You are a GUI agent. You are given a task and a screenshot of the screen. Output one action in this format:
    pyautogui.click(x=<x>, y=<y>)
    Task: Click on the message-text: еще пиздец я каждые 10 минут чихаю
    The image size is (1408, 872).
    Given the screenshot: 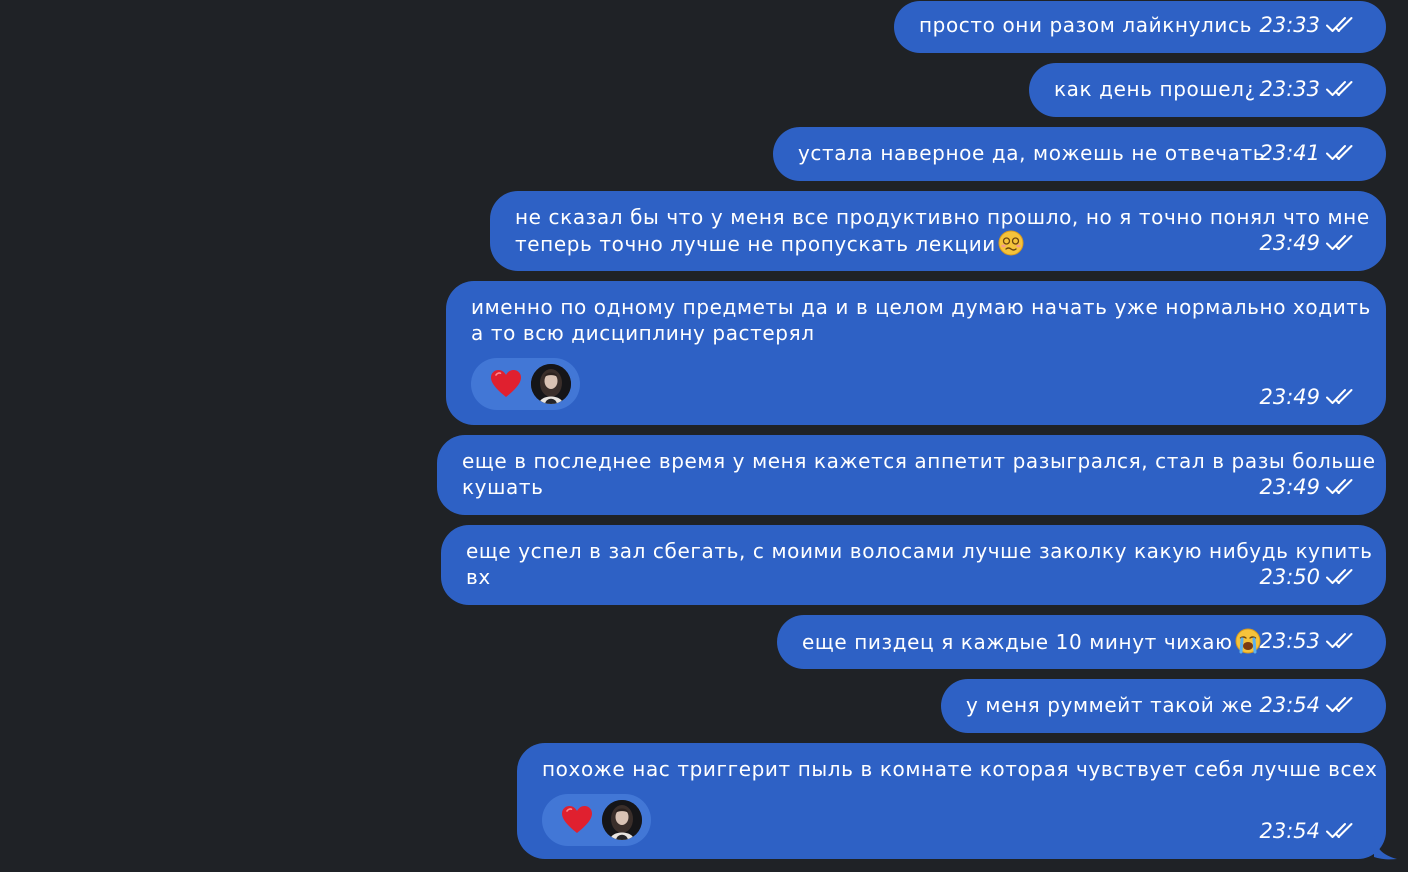 What is the action you would take?
    pyautogui.click(x=1031, y=641)
    